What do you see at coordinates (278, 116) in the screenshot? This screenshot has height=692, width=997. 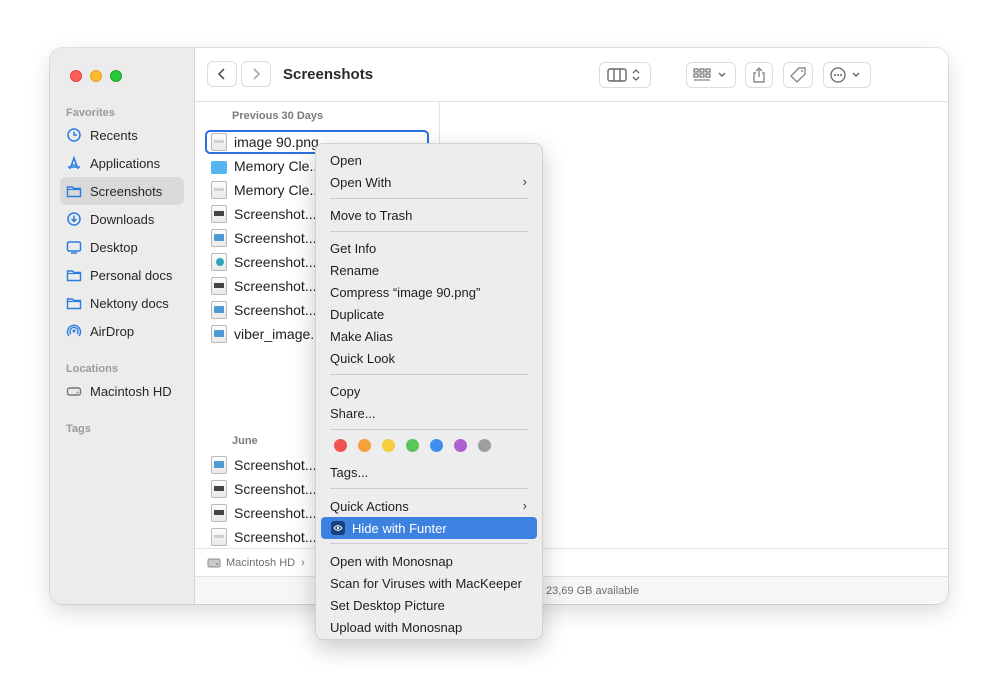 I see `group-header-previous-30-days: Previous 30 Days` at bounding box center [278, 116].